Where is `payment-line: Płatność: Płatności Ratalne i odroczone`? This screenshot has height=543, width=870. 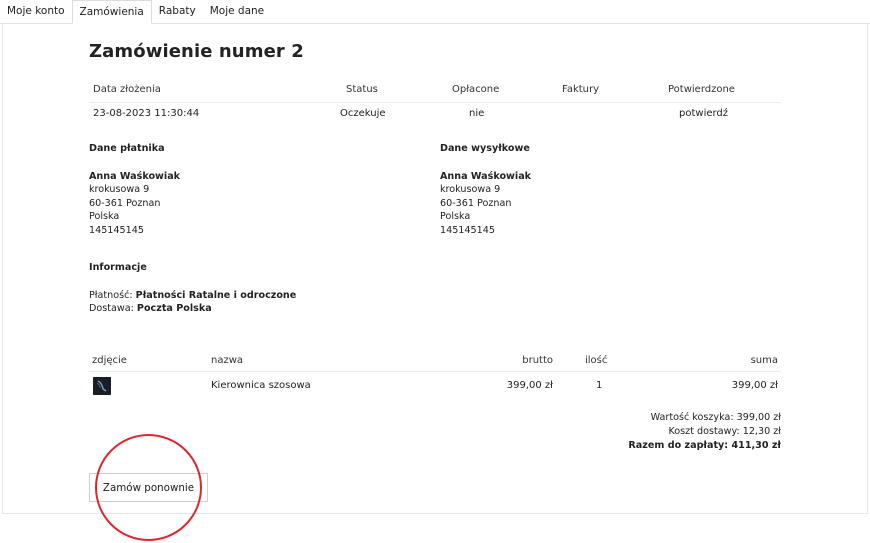
payment-line: Płatność: Płatności Ratalne i odroczone is located at coordinates (192, 296).